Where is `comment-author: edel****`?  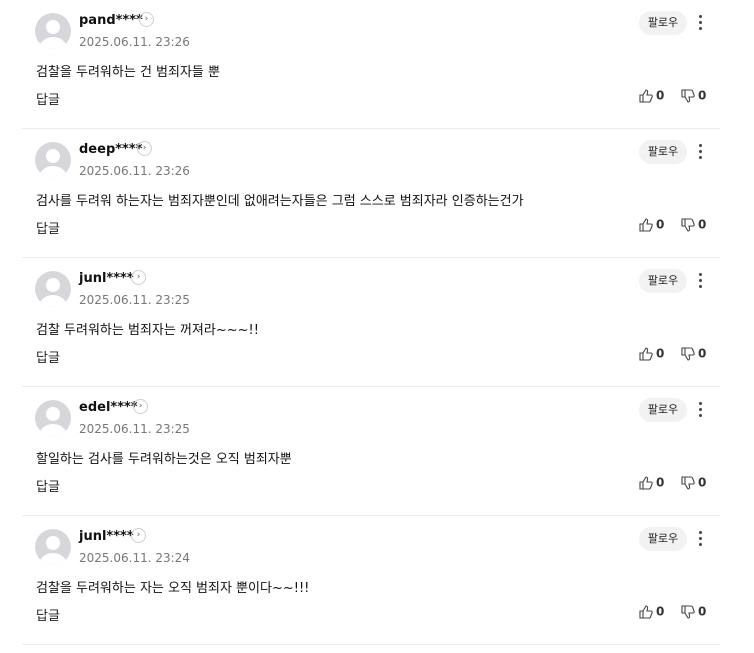
comment-author: edel**** is located at coordinates (108, 407).